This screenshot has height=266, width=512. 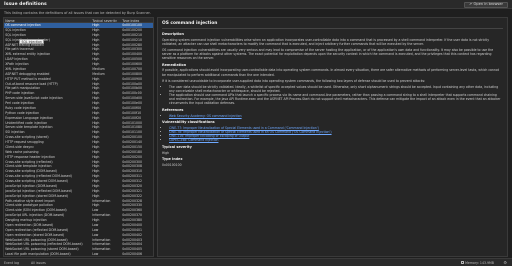 I want to click on memory-icon, so click(x=462, y=263).